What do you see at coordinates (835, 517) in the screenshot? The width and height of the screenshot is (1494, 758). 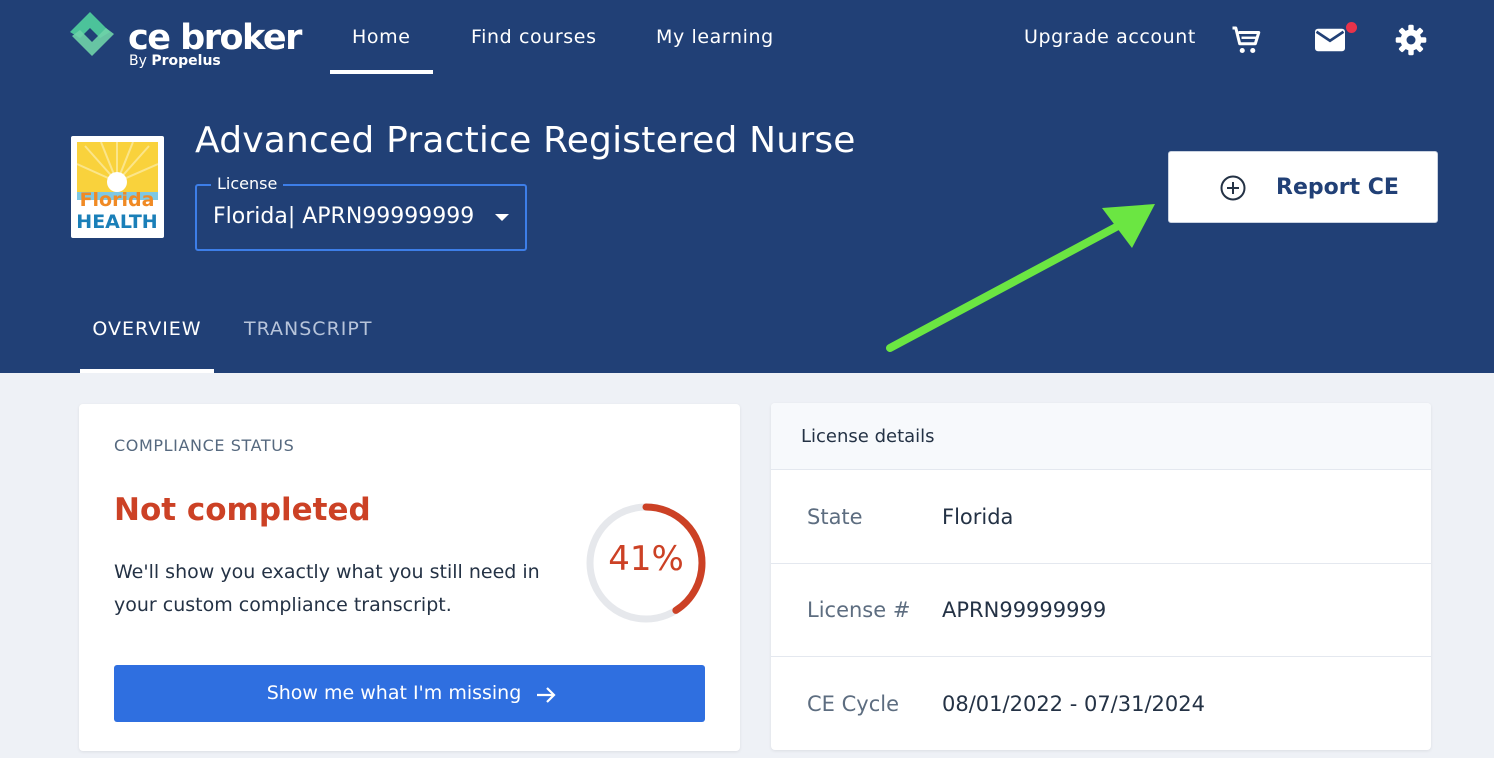 I see `detail-label: State` at bounding box center [835, 517].